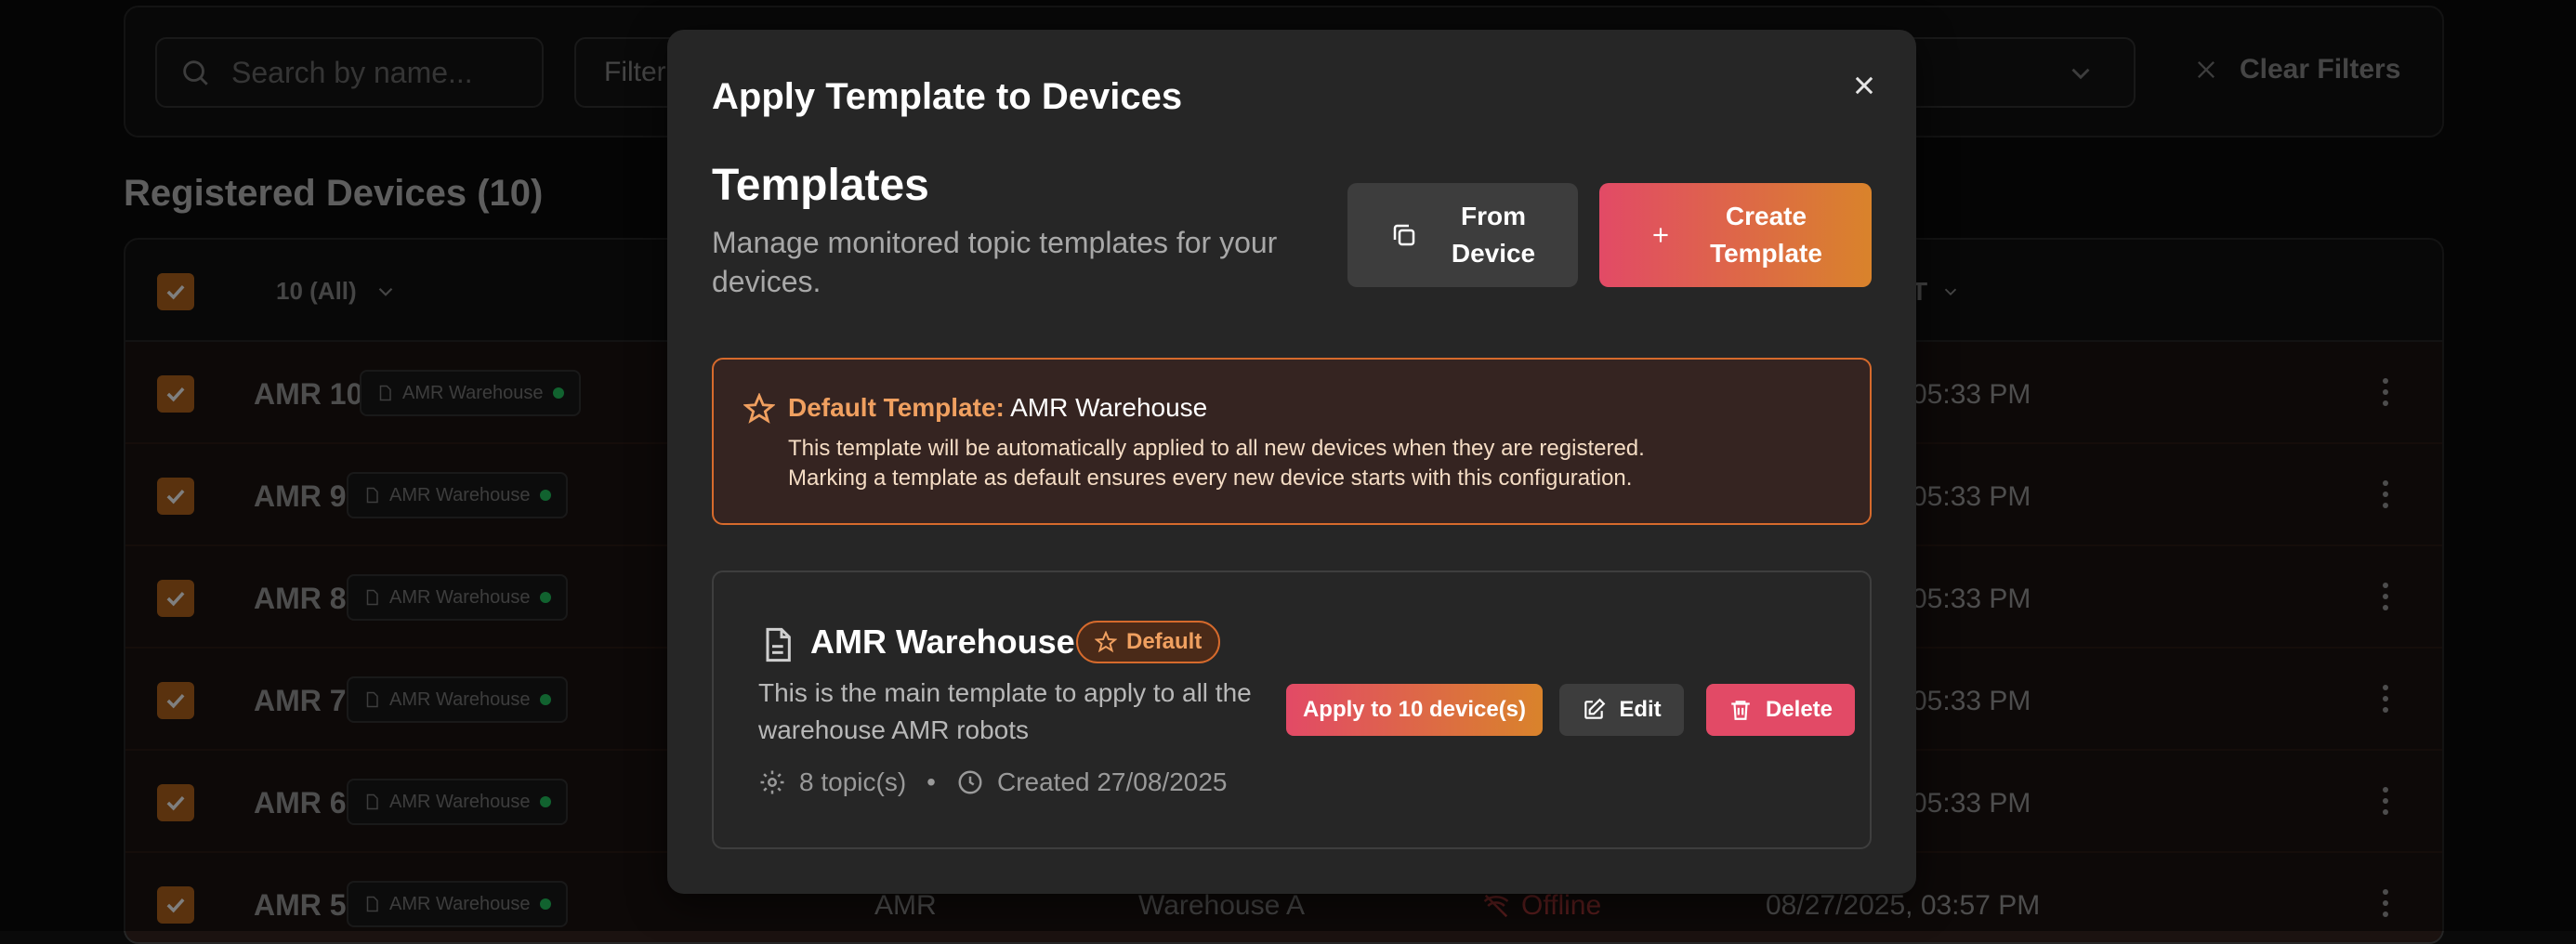  What do you see at coordinates (942, 642) in the screenshot?
I see `template-name: AMR Warehouse` at bounding box center [942, 642].